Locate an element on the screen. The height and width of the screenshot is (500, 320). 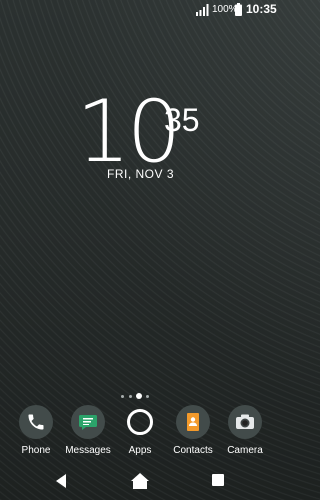
home-button is located at coordinates (140, 481).